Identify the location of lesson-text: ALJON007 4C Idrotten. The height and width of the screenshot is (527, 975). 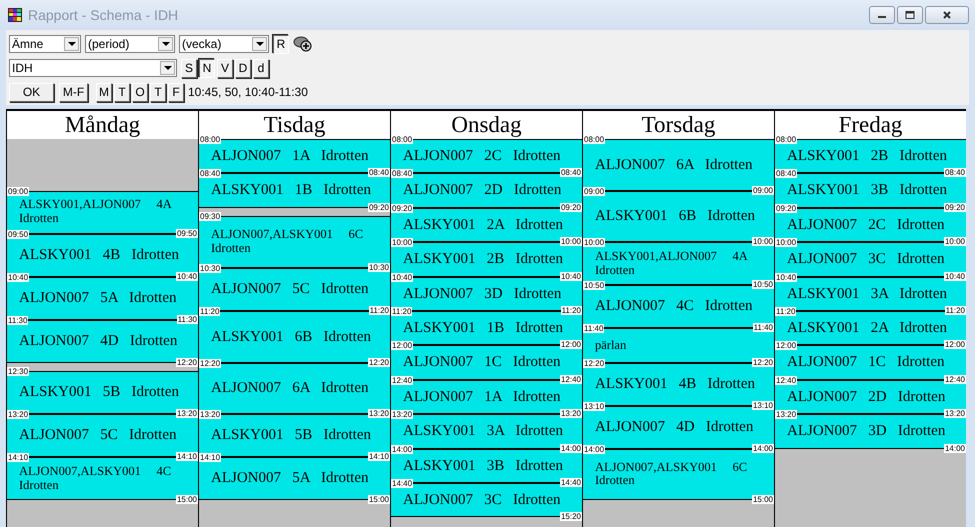
(673, 306).